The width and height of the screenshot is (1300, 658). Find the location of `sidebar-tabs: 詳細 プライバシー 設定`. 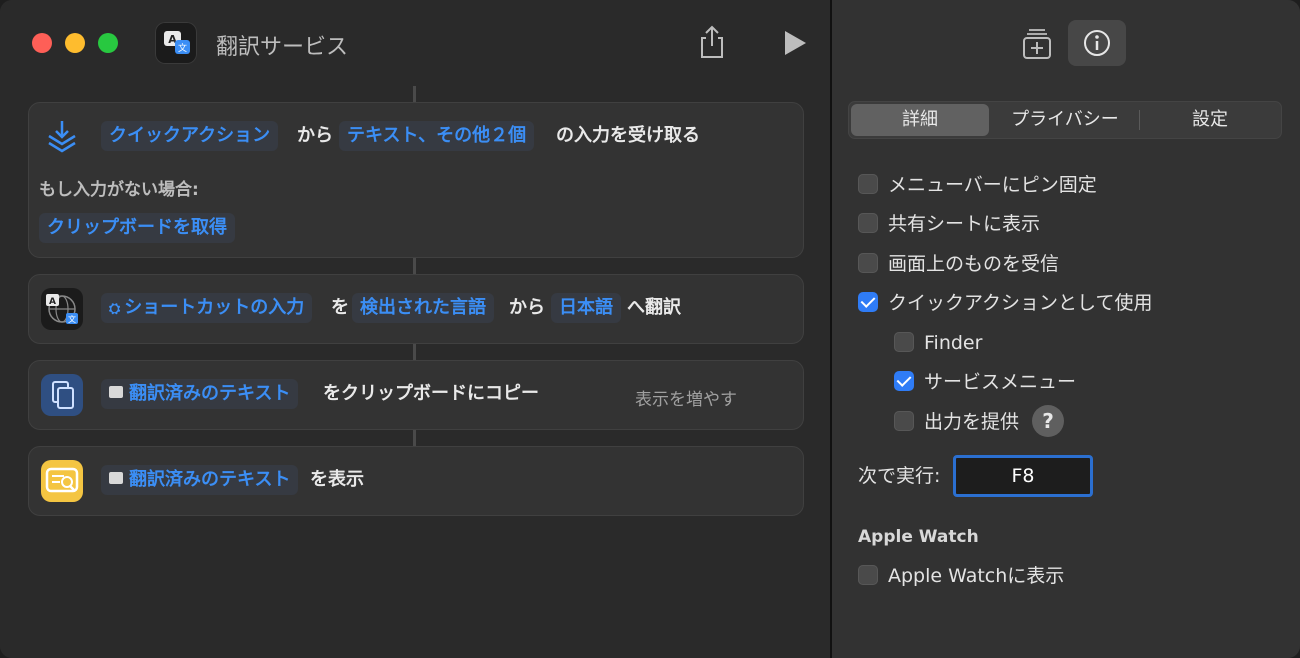

sidebar-tabs: 詳細 プライバシー 設定 is located at coordinates (1065, 120).